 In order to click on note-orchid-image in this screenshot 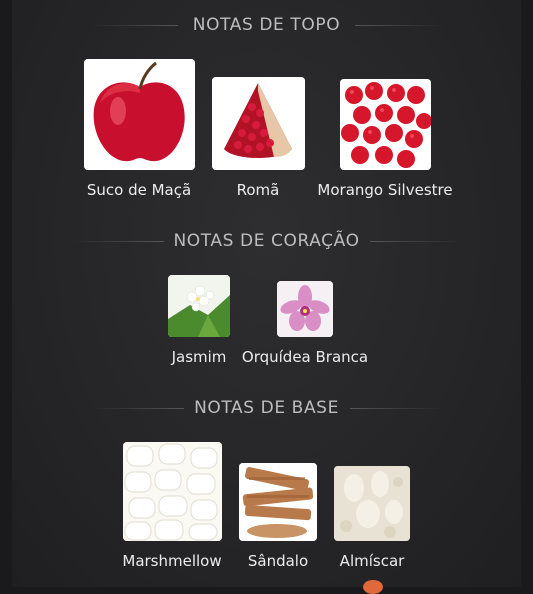, I will do `click(305, 309)`.